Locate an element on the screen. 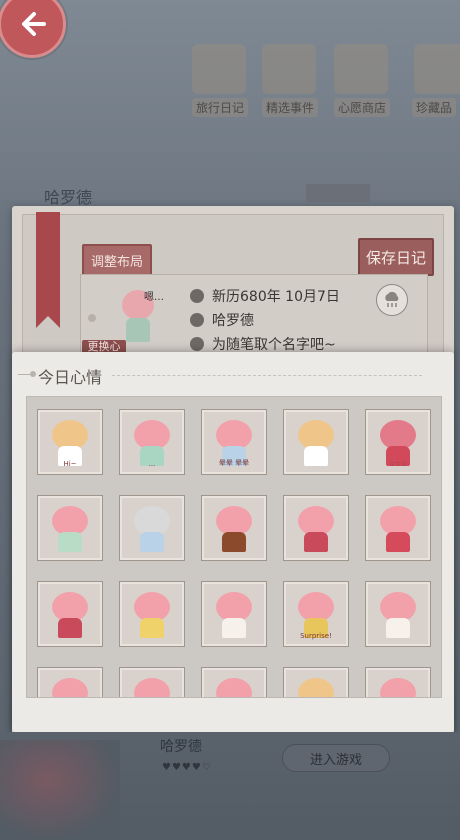 This screenshot has width=460, height=840. sticker-caption: Hi~ is located at coordinates (70, 464).